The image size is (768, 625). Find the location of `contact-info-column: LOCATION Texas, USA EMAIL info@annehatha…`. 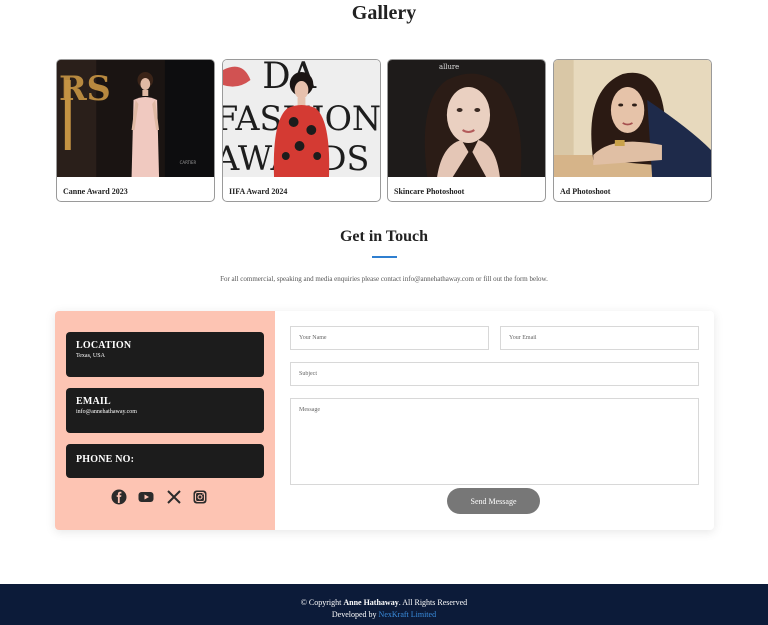

contact-info-column: LOCATION Texas, USA EMAIL info@annehatha… is located at coordinates (165, 420).